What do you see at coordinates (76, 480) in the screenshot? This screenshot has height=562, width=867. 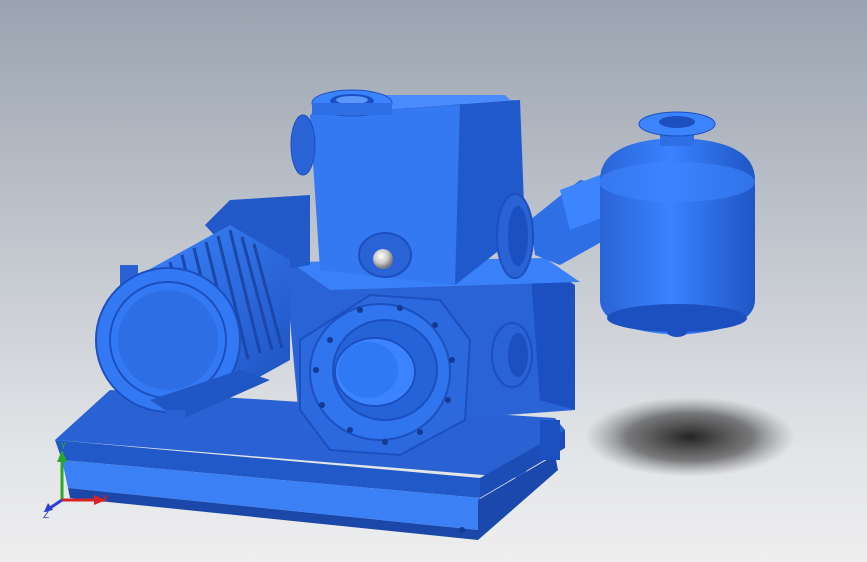 I see `coordinate-triad: Y X Z` at bounding box center [76, 480].